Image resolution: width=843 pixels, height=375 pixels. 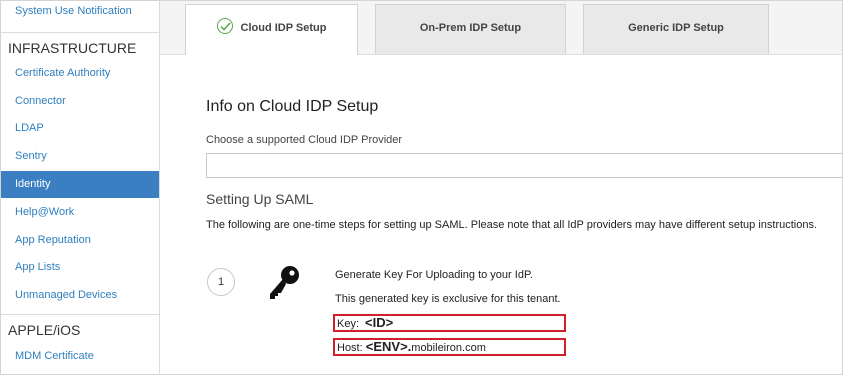 I want to click on key-field: Key: <ID>, so click(x=449, y=323).